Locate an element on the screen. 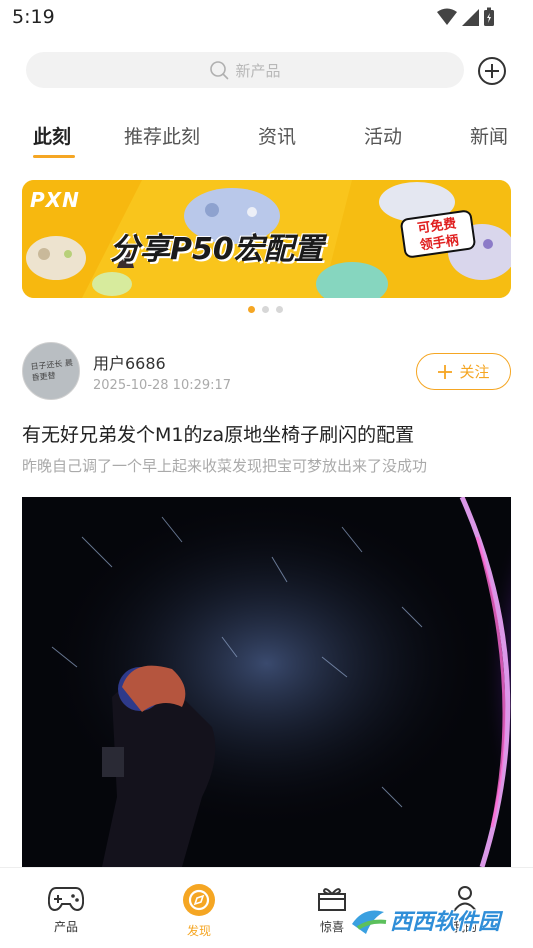 The height and width of the screenshot is (948, 533). banner-pager is located at coordinates (265, 309).